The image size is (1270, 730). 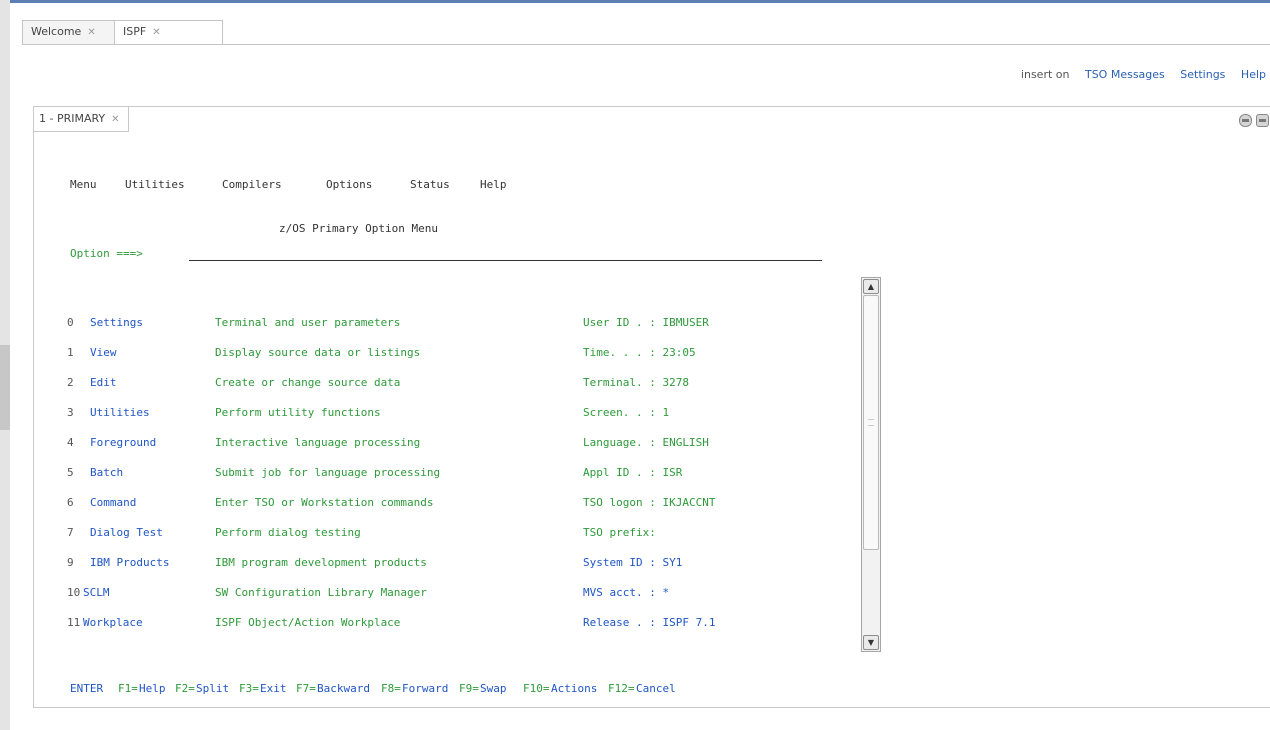 I want to click on pf-actions: Actions, so click(x=574, y=688).